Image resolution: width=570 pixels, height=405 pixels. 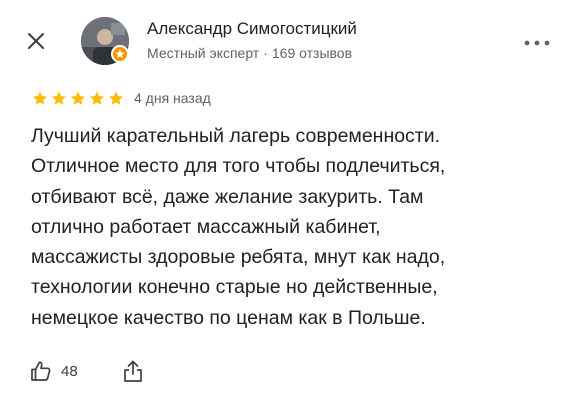 What do you see at coordinates (41, 371) in the screenshot?
I see `thumbs-up-icon` at bounding box center [41, 371].